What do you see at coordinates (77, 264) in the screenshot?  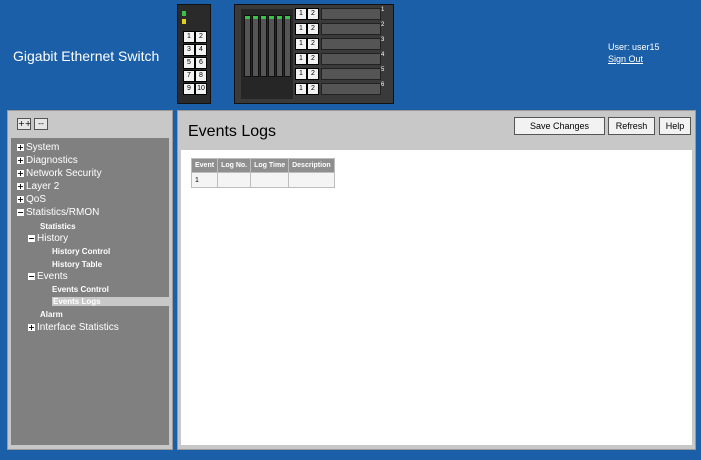 I see `tree-item-history-table: History Table` at bounding box center [77, 264].